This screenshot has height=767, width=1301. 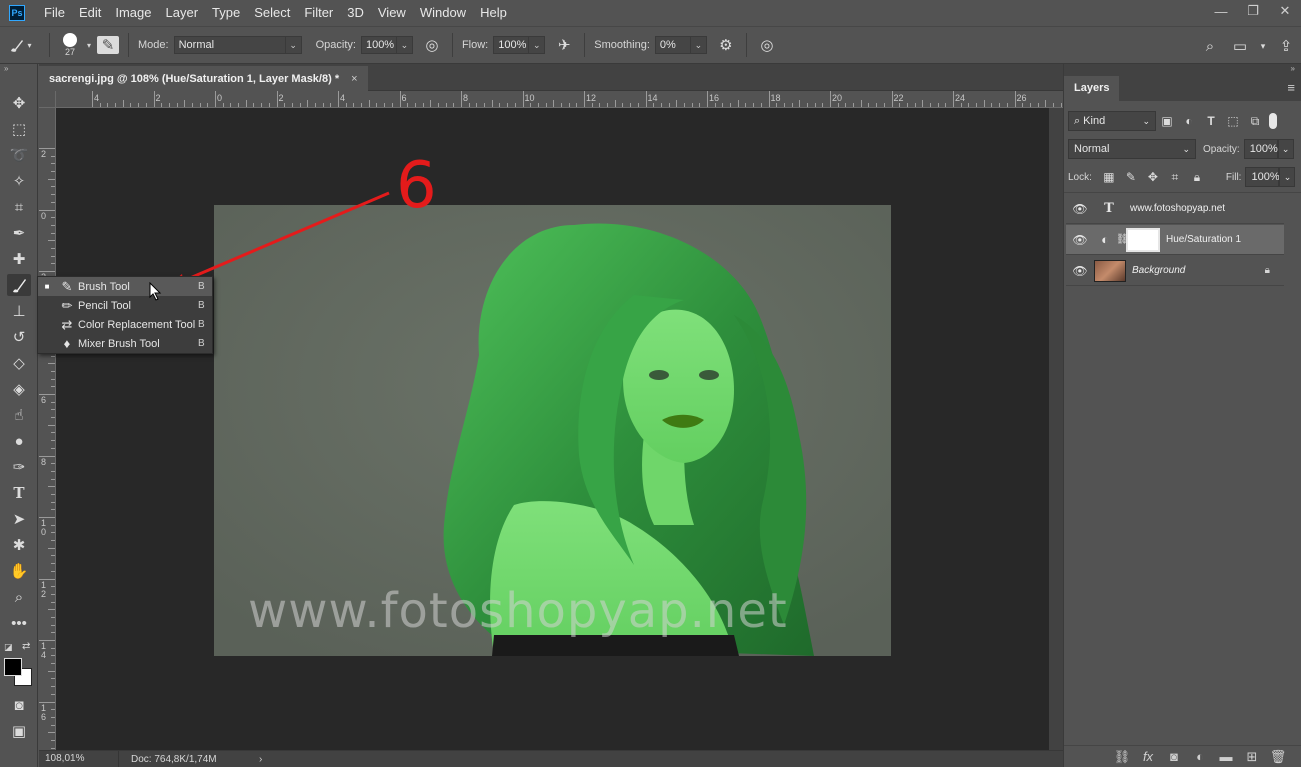 What do you see at coordinates (443, 13) in the screenshot?
I see `menu-window: Window` at bounding box center [443, 13].